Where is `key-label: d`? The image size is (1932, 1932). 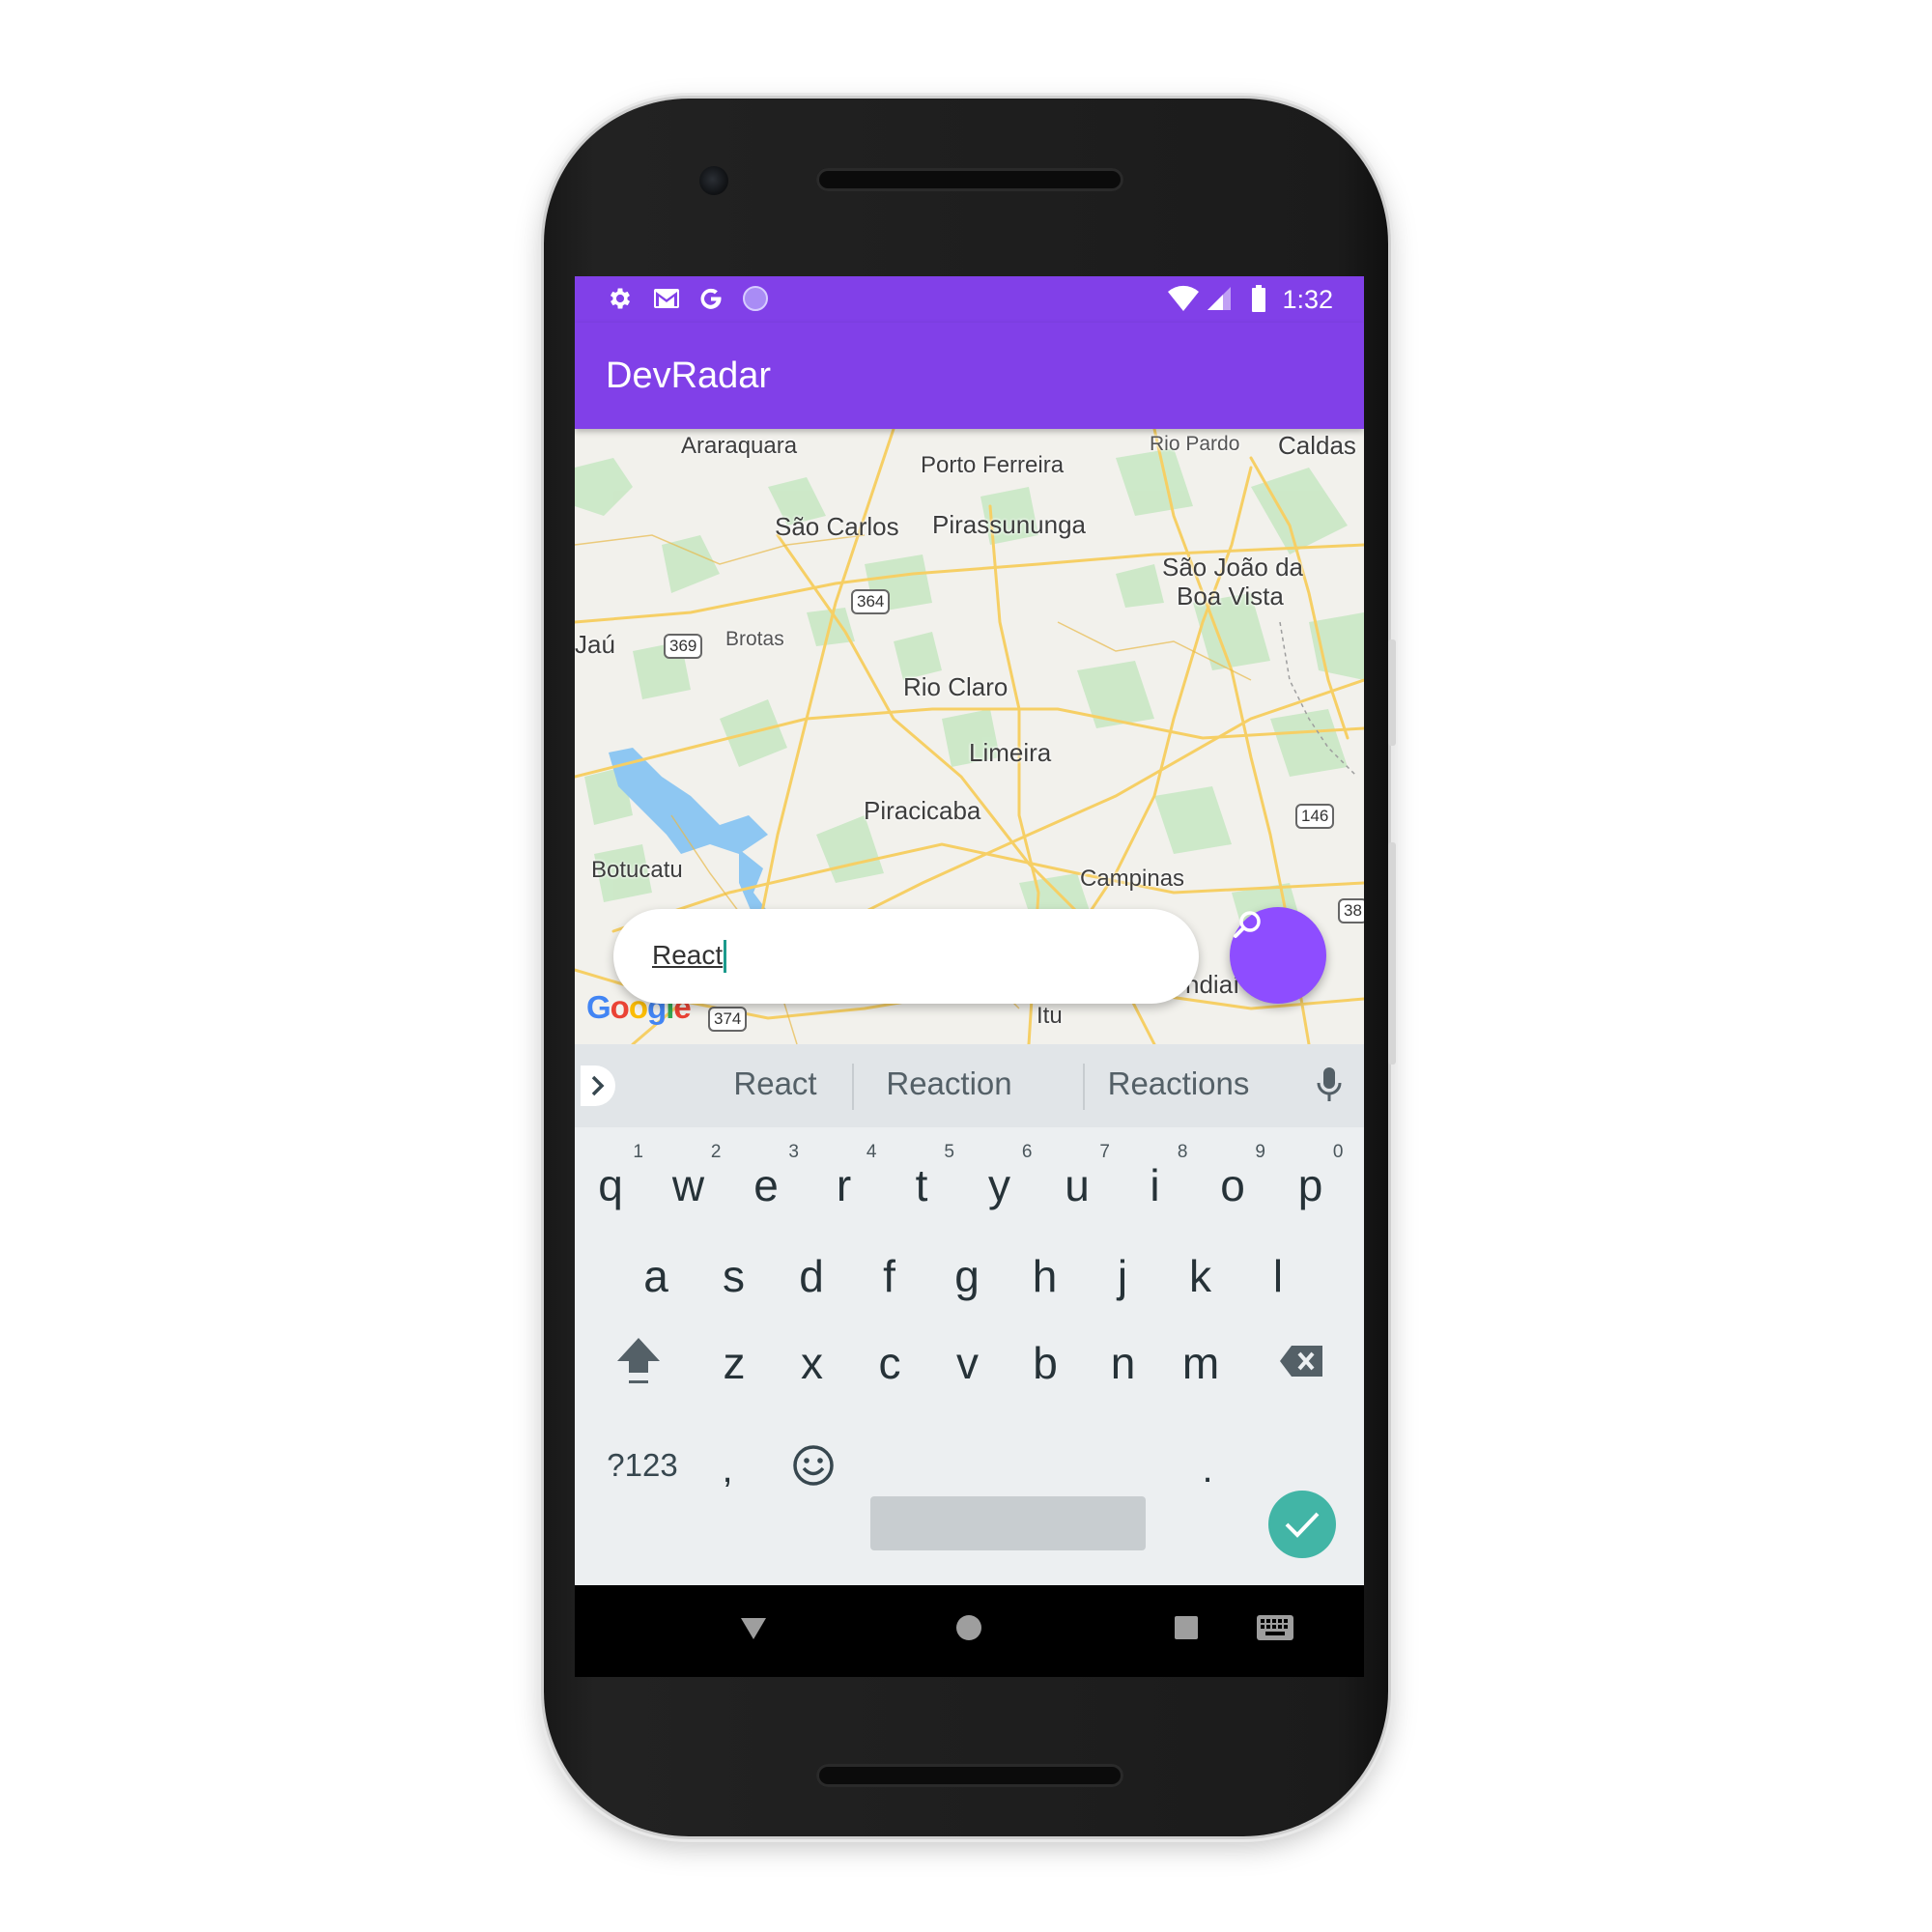 key-label: d is located at coordinates (811, 1276).